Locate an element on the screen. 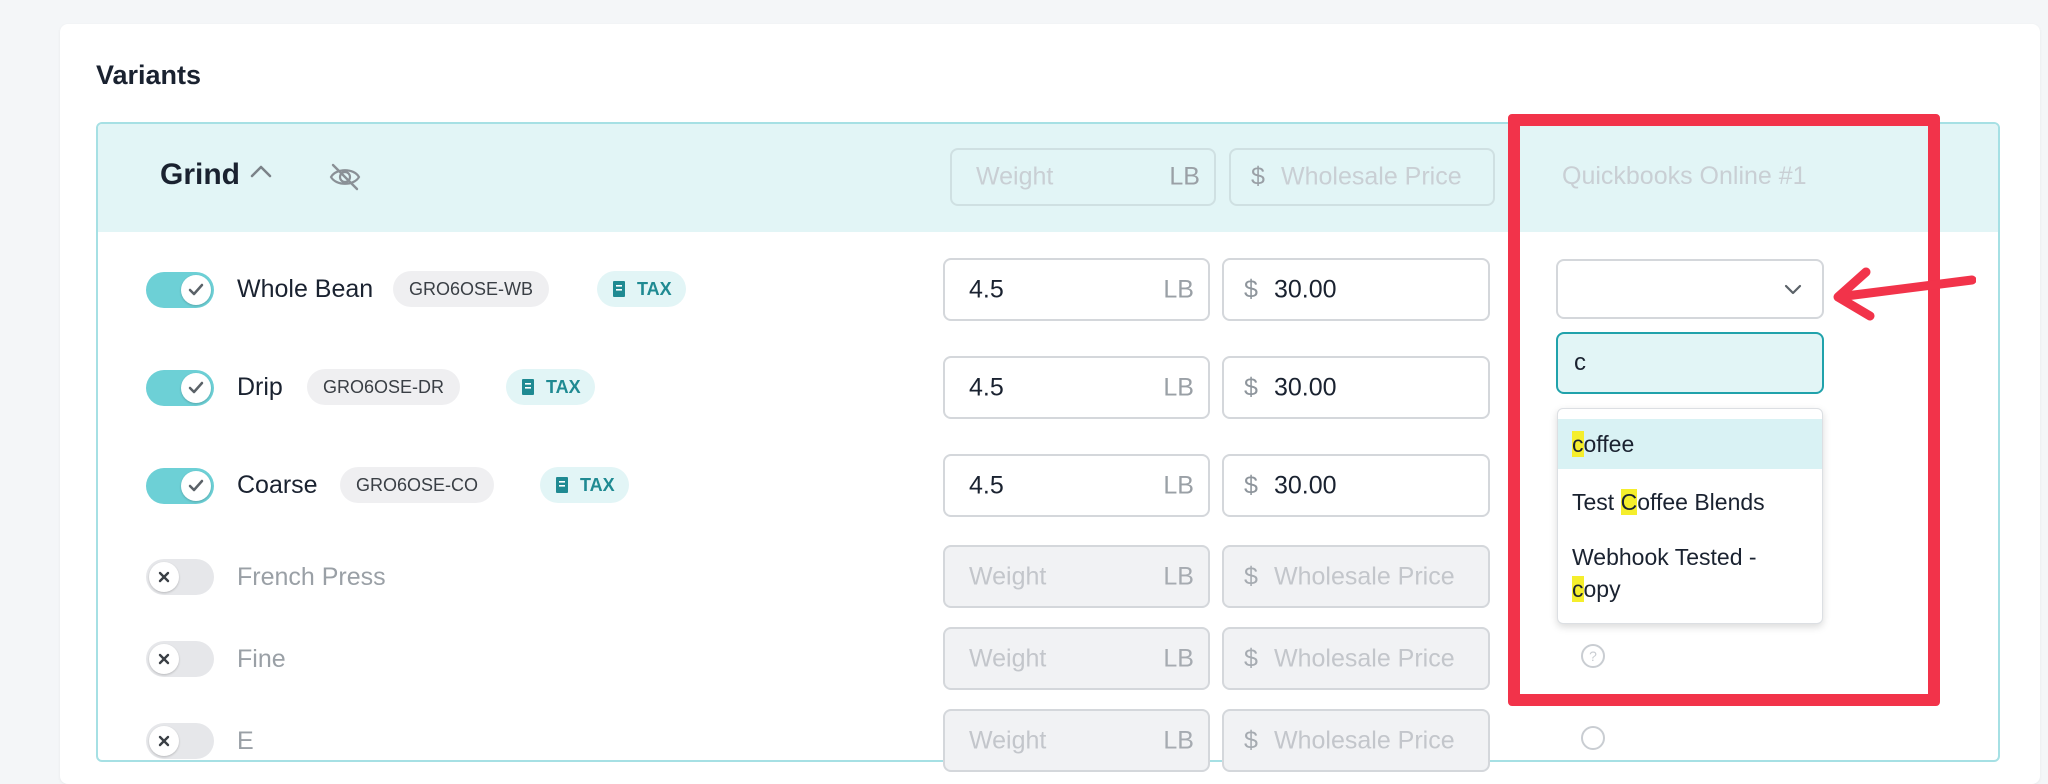 The image size is (2048, 784). header-wholesale-price-input: $ Wholesale Price is located at coordinates (1362, 177).